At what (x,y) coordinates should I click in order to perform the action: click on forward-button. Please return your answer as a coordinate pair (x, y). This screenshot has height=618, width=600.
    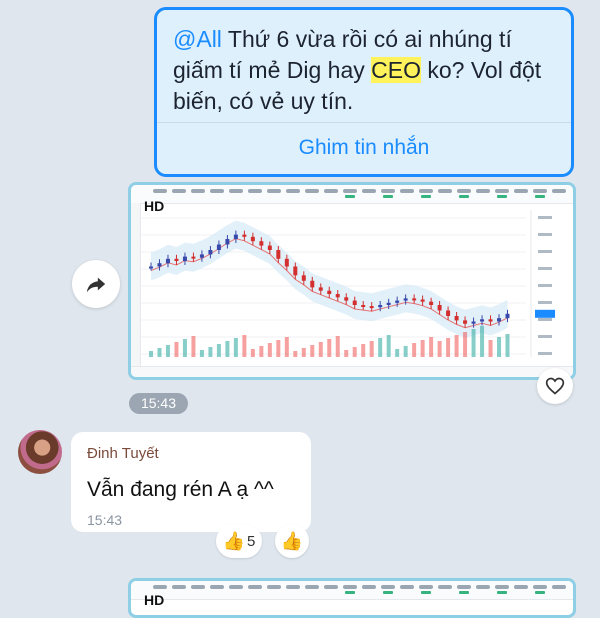
    Looking at the image, I should click on (96, 284).